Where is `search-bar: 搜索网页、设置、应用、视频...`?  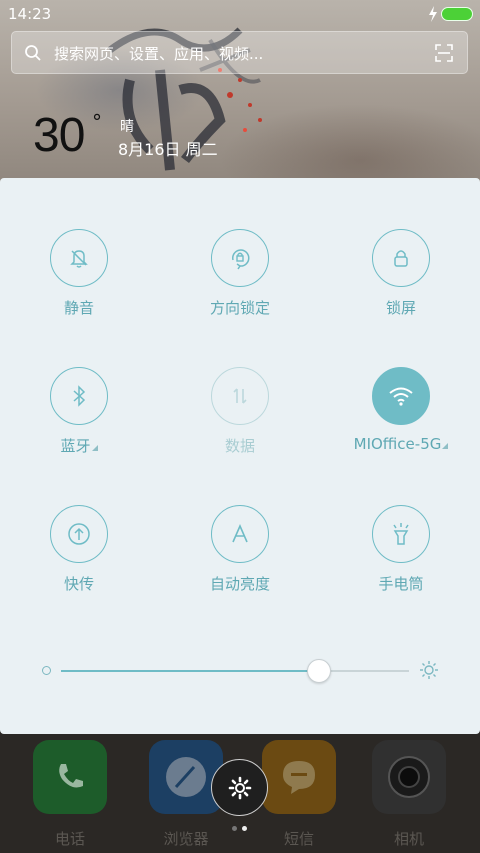 search-bar: 搜索网页、设置、应用、视频... is located at coordinates (239, 52).